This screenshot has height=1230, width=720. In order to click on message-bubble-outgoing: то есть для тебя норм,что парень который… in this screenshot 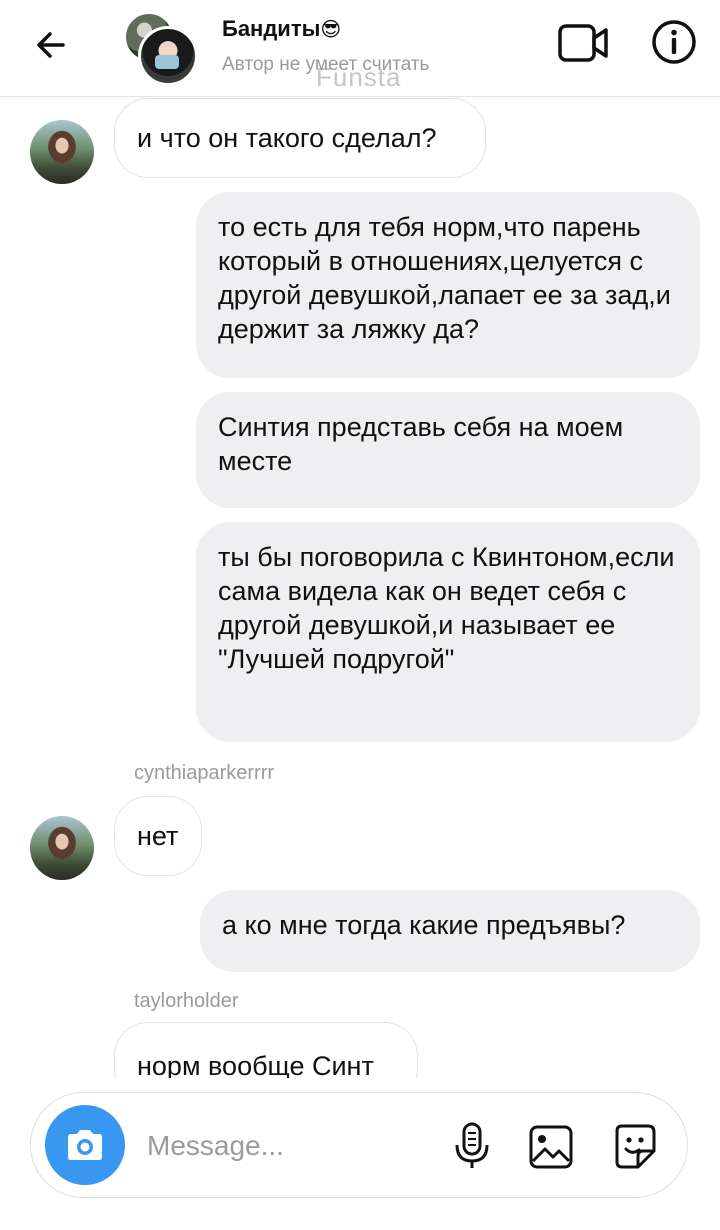, I will do `click(448, 285)`.